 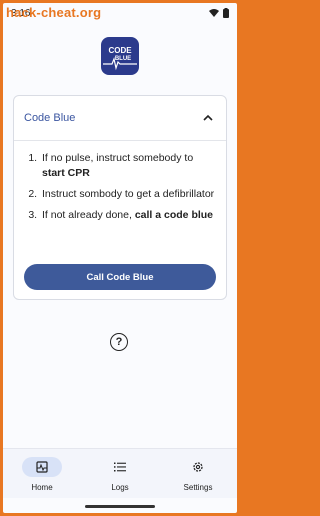 What do you see at coordinates (120, 50) in the screenshot?
I see `logo-line1: CODE` at bounding box center [120, 50].